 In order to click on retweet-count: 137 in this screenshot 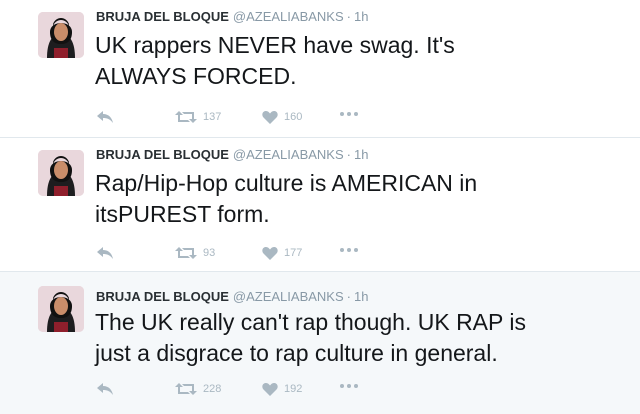, I will do `click(212, 117)`.